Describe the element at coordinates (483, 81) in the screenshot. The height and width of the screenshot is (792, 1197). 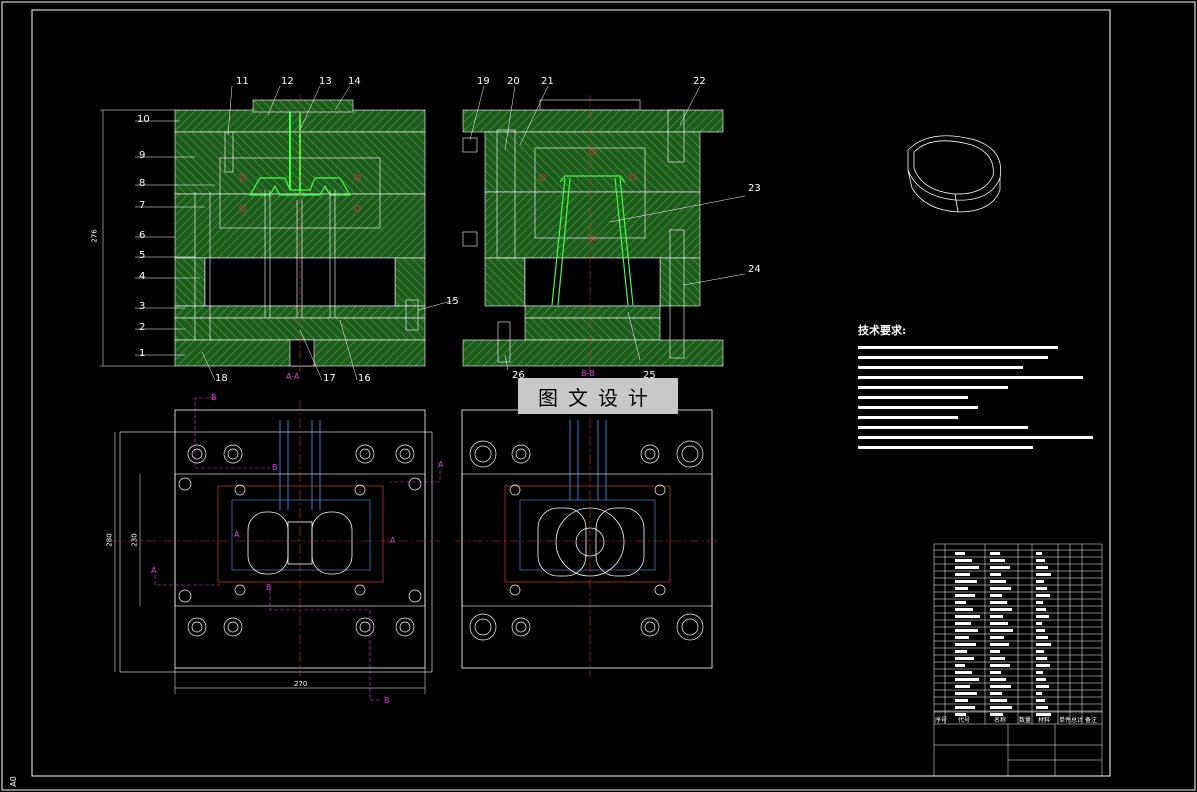
I see `part-label-19: 19` at that location.